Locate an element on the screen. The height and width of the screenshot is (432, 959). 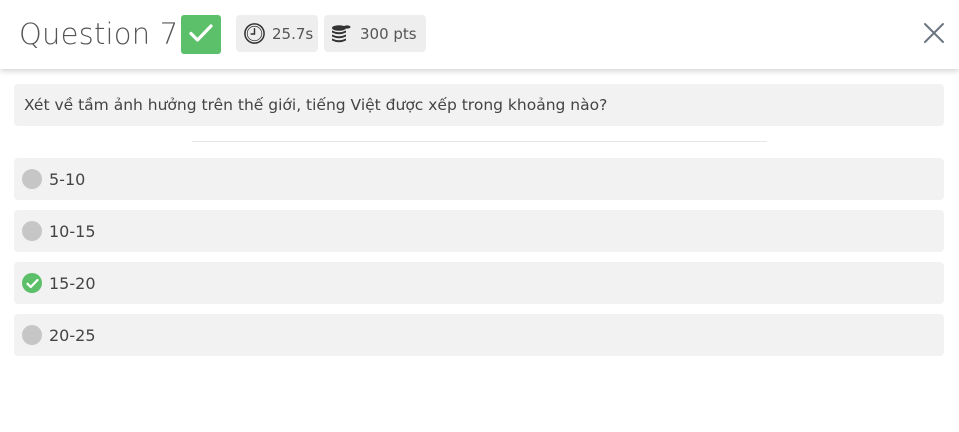
answer-option-label: 20-25 is located at coordinates (72, 335).